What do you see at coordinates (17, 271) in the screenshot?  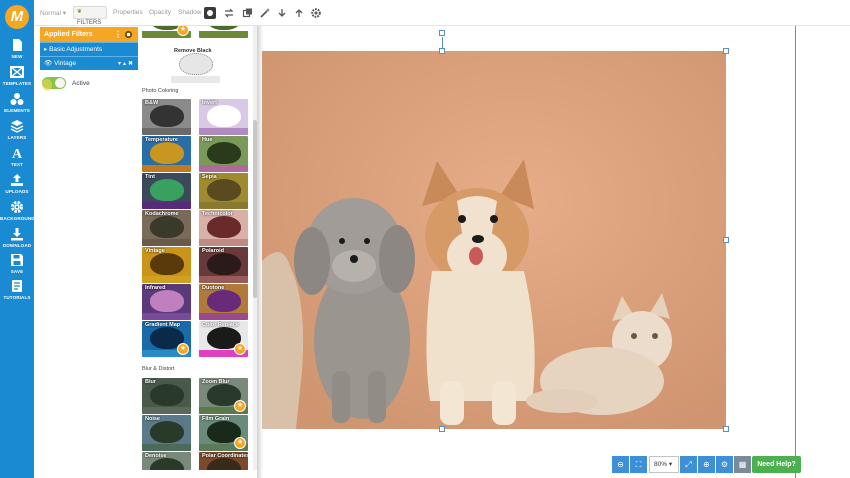 I see `sidebar-item-label: SAVE` at bounding box center [17, 271].